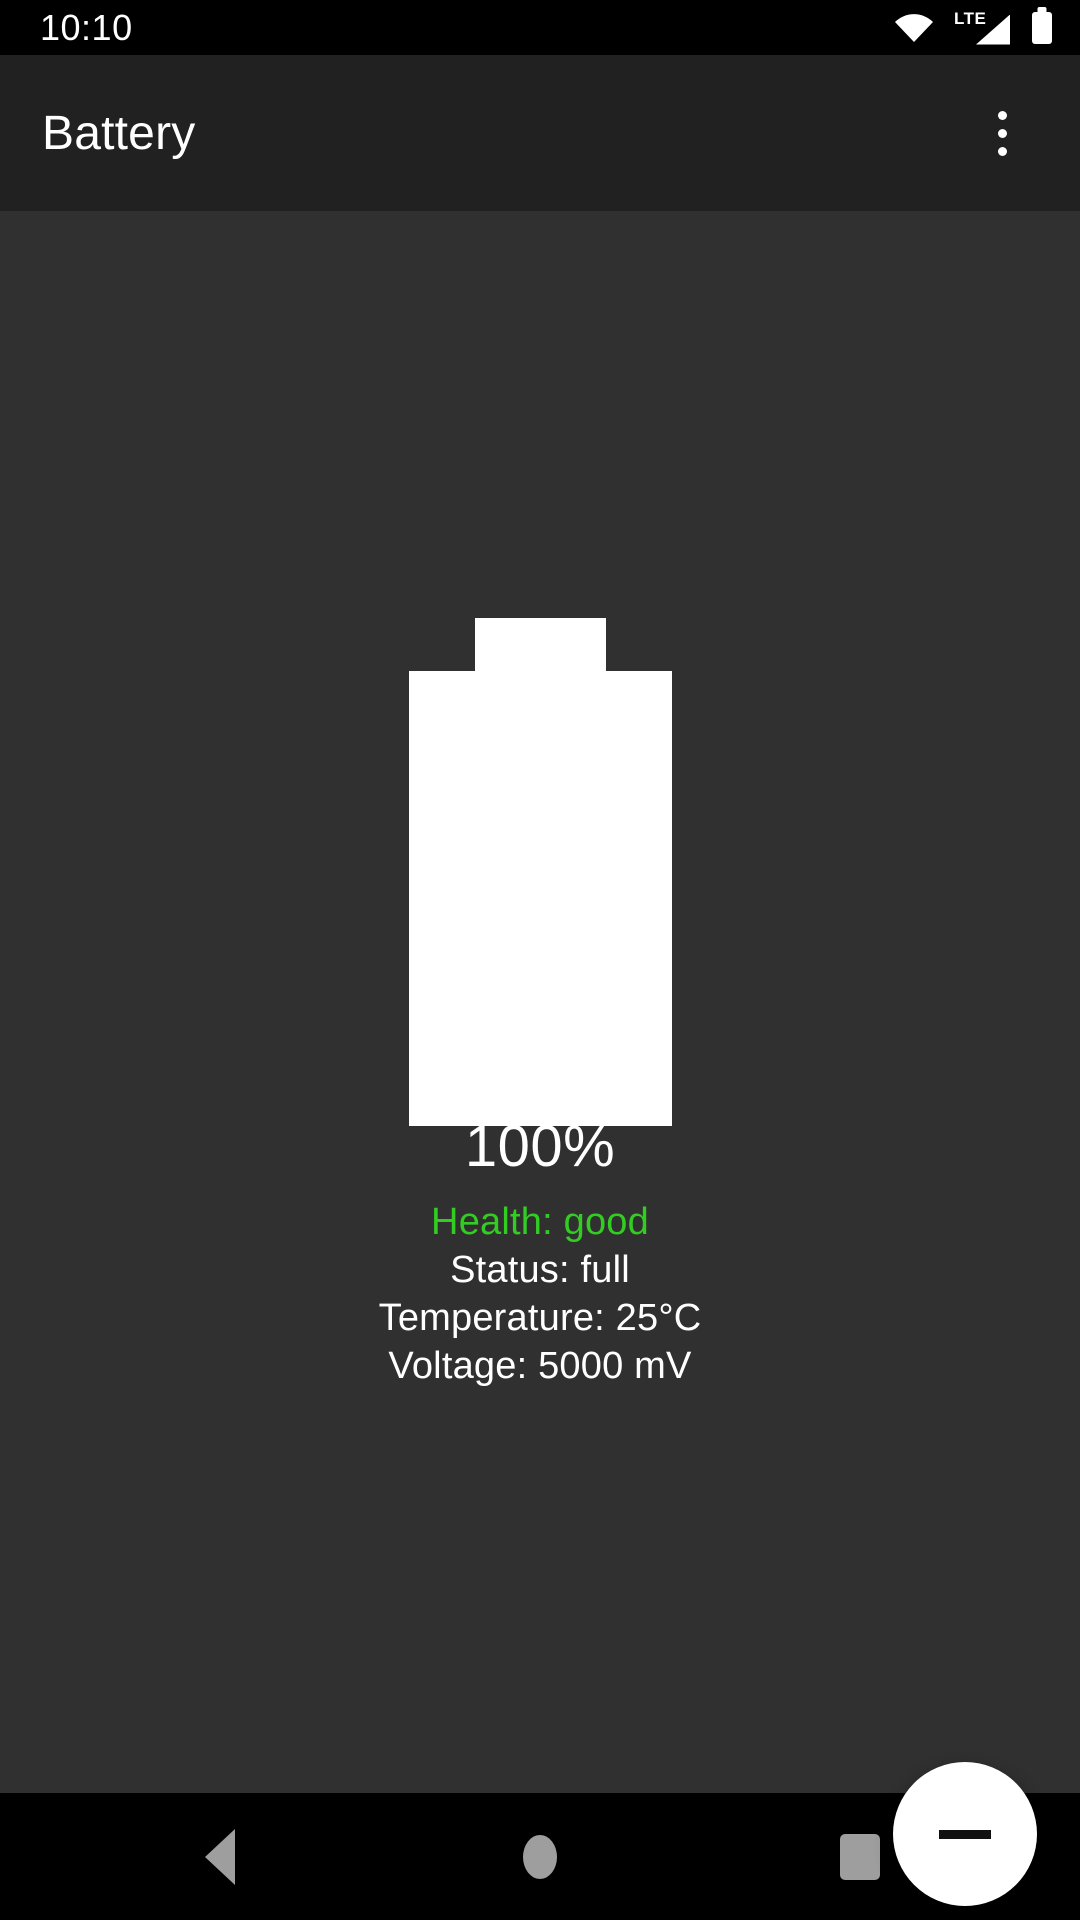 The height and width of the screenshot is (1920, 1080). I want to click on home-circle-icon, so click(540, 1856).